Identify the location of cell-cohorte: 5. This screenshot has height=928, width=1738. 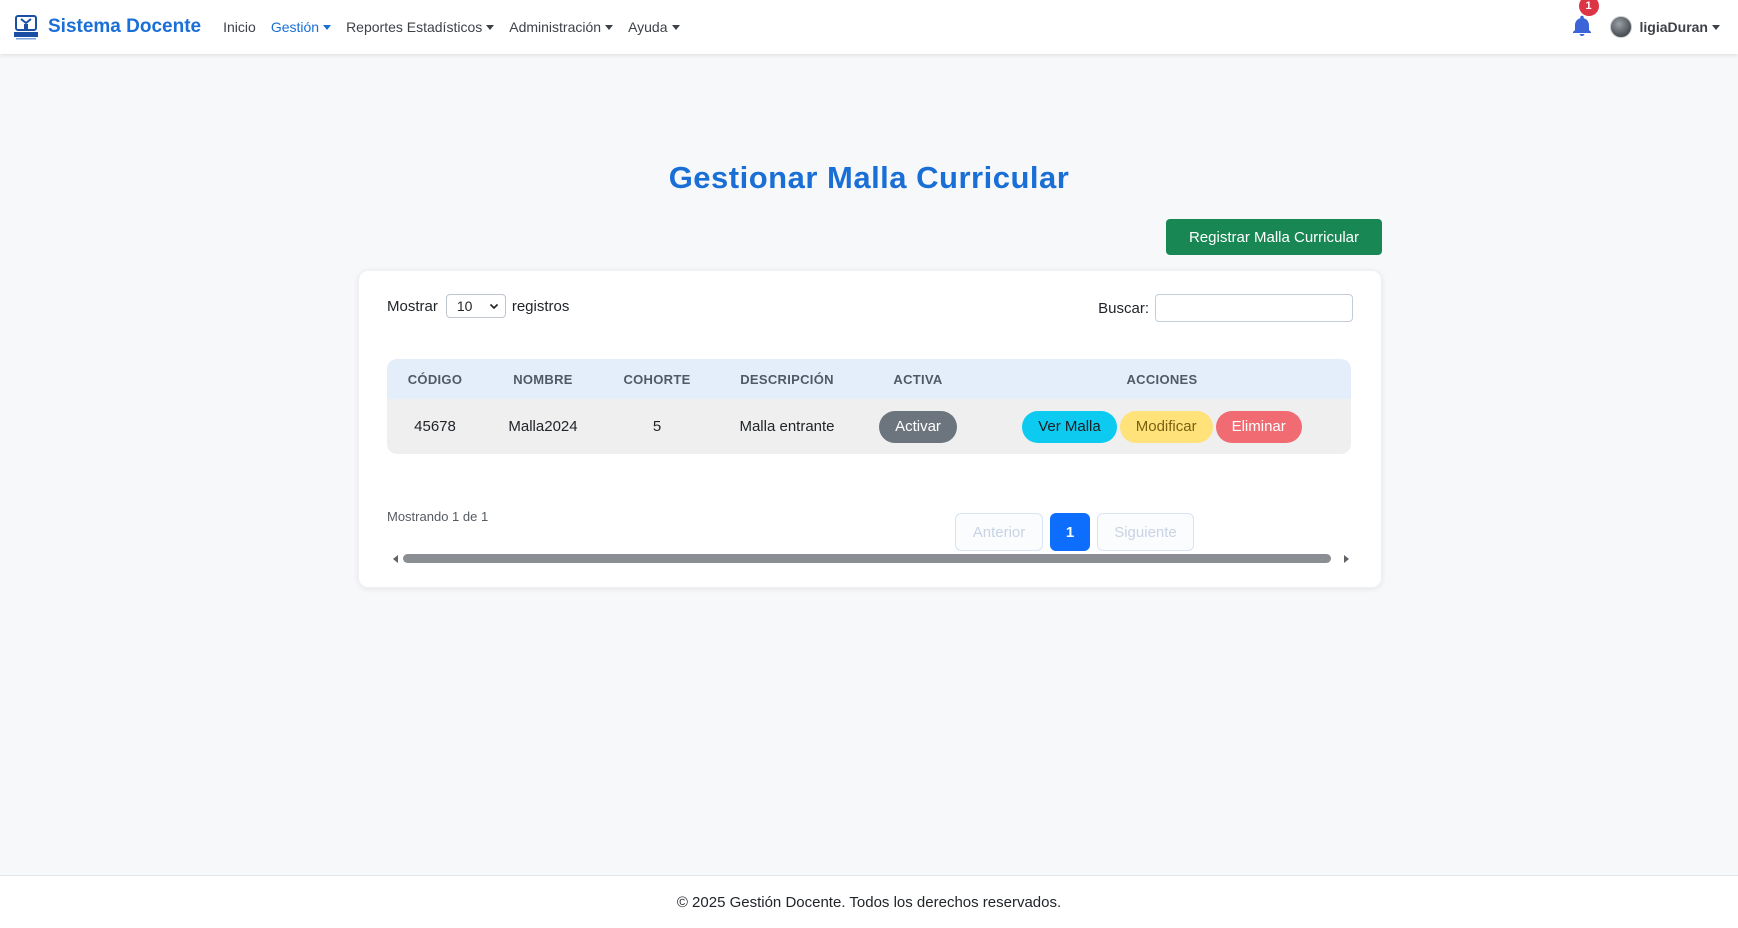
(657, 426).